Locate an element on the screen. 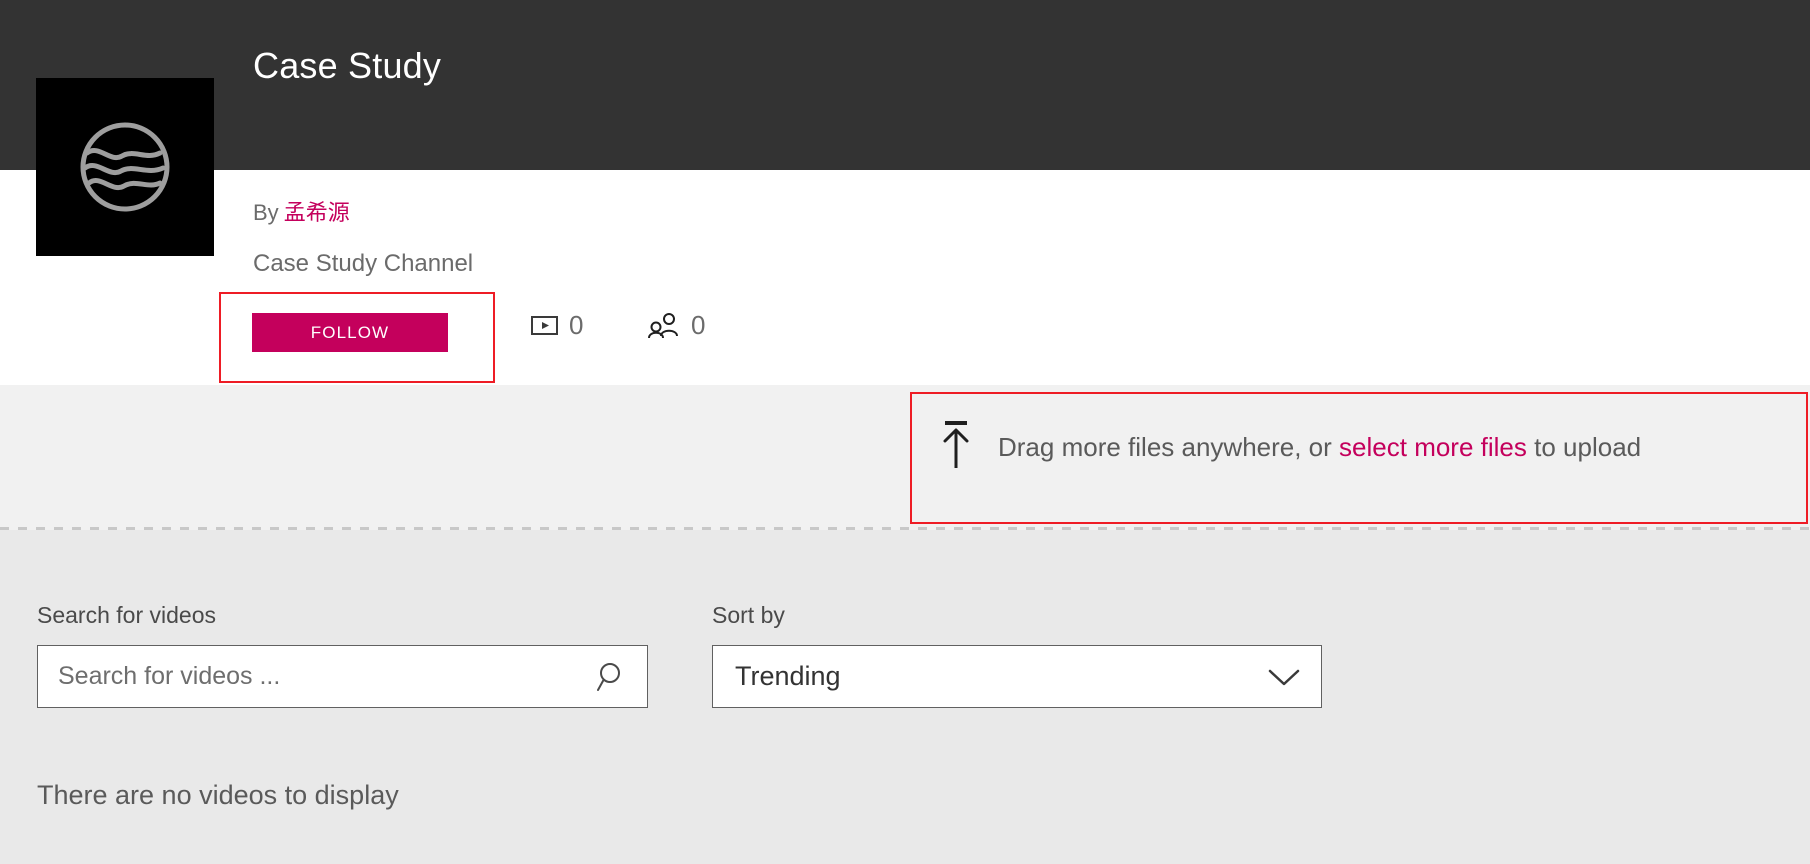  stat-video-count: 0 is located at coordinates (557, 325).